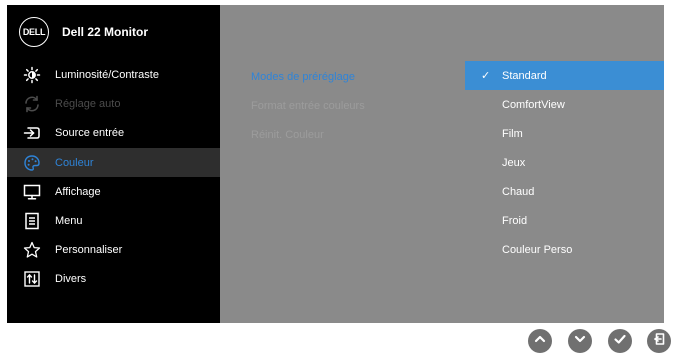 The width and height of the screenshot is (673, 363). I want to click on dell-logo: DELL, so click(34, 32).